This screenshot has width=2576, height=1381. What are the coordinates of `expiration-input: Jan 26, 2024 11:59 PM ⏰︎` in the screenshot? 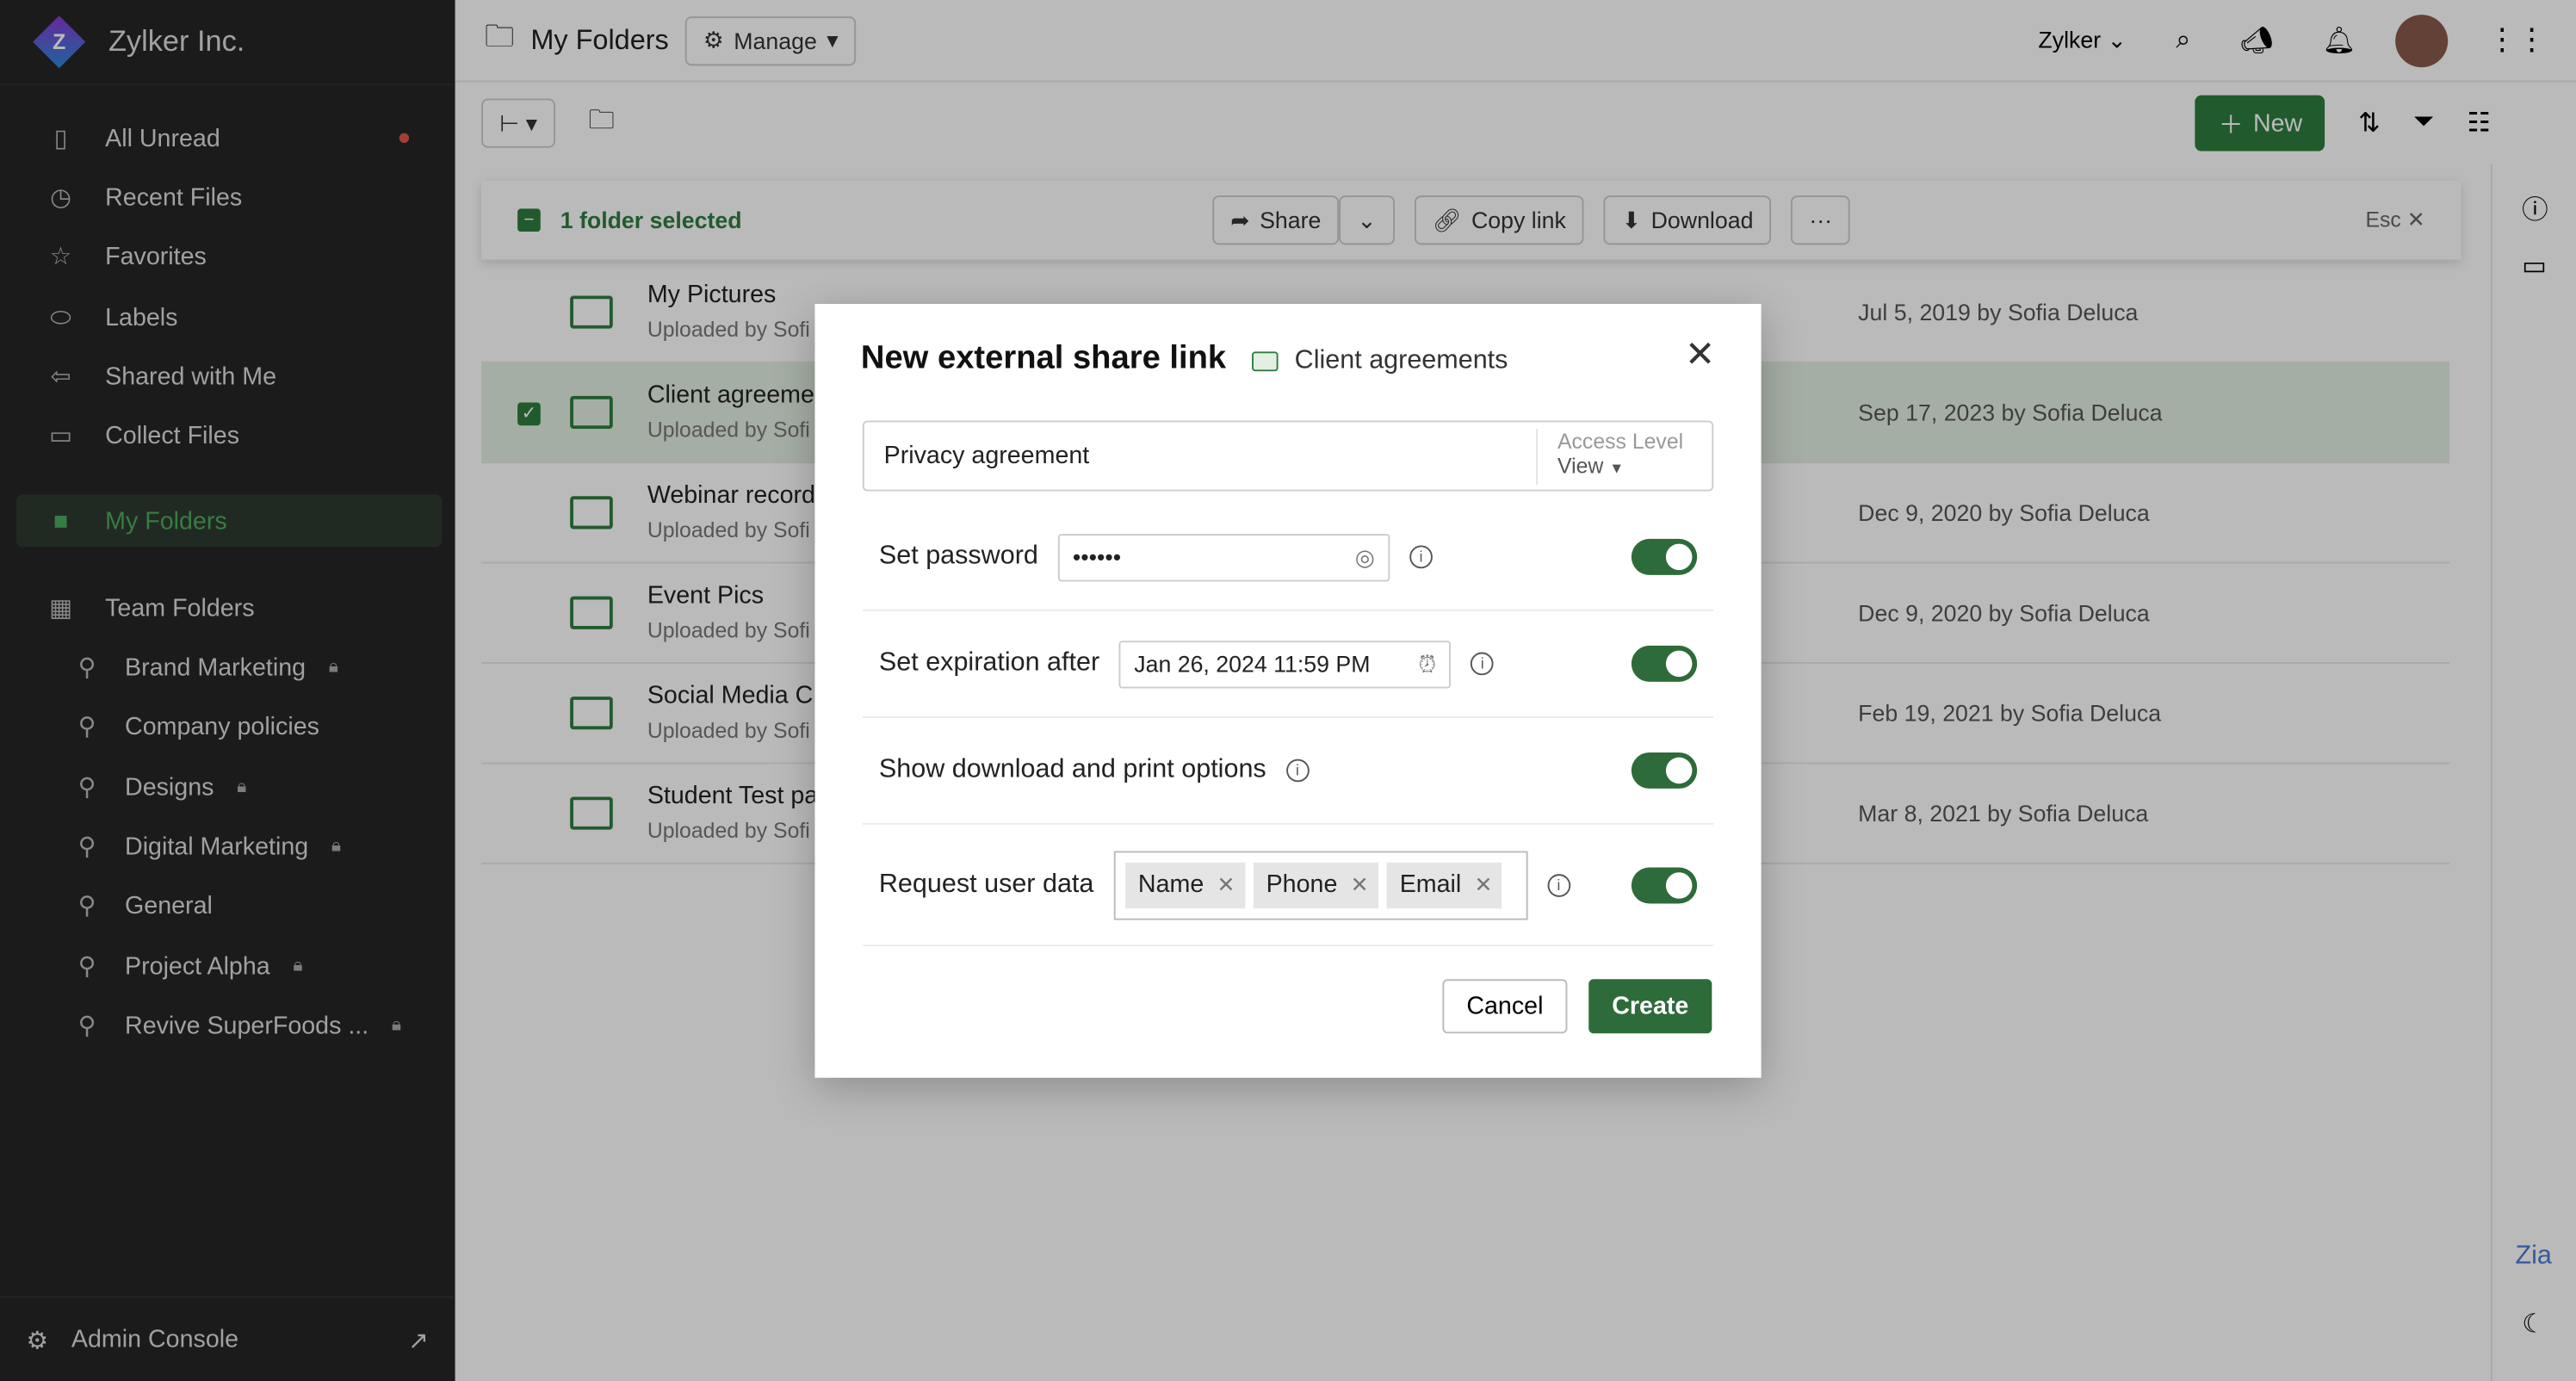 It's located at (1286, 664).